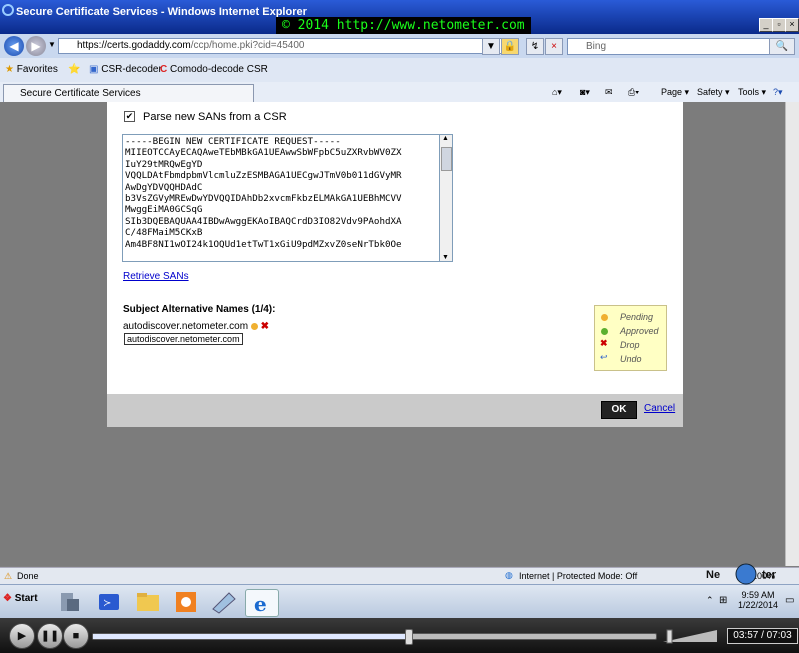 The height and width of the screenshot is (653, 799). Describe the element at coordinates (630, 338) in the screenshot. I see `status-legend: Pending Approved ✖ Drop ↩ Undo` at that location.